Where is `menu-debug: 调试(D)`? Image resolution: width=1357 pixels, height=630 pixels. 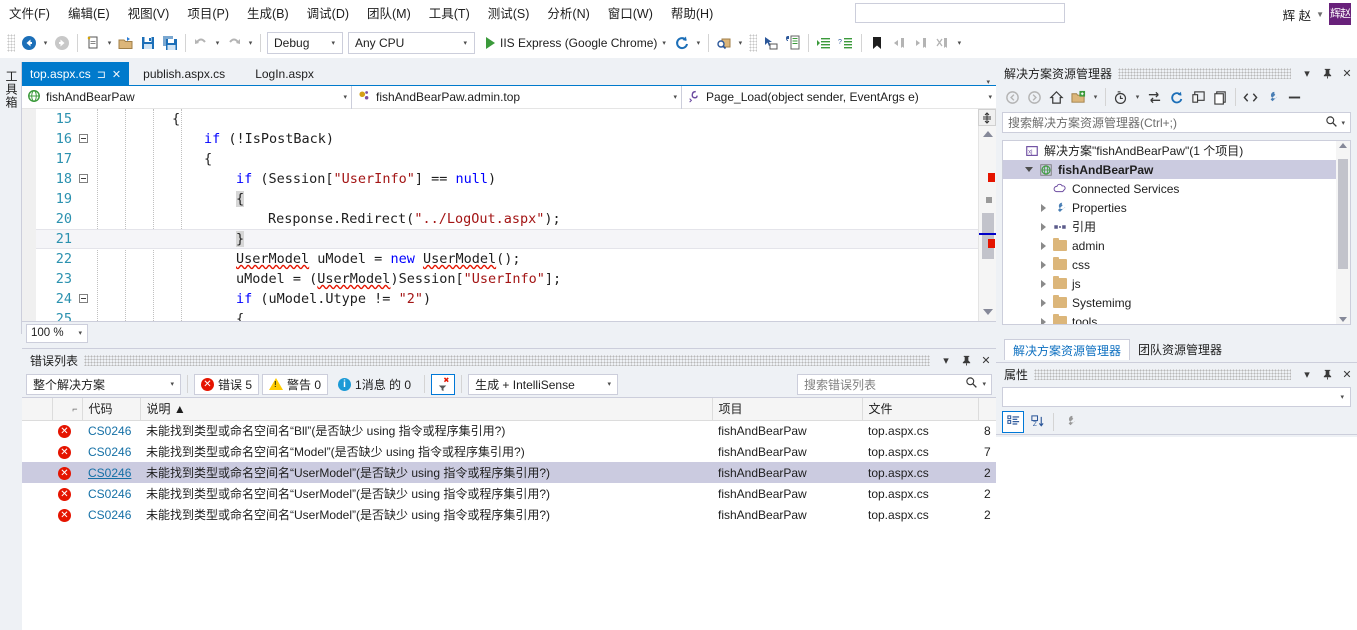
menu-debug: 调试(D) is located at coordinates (328, 14).